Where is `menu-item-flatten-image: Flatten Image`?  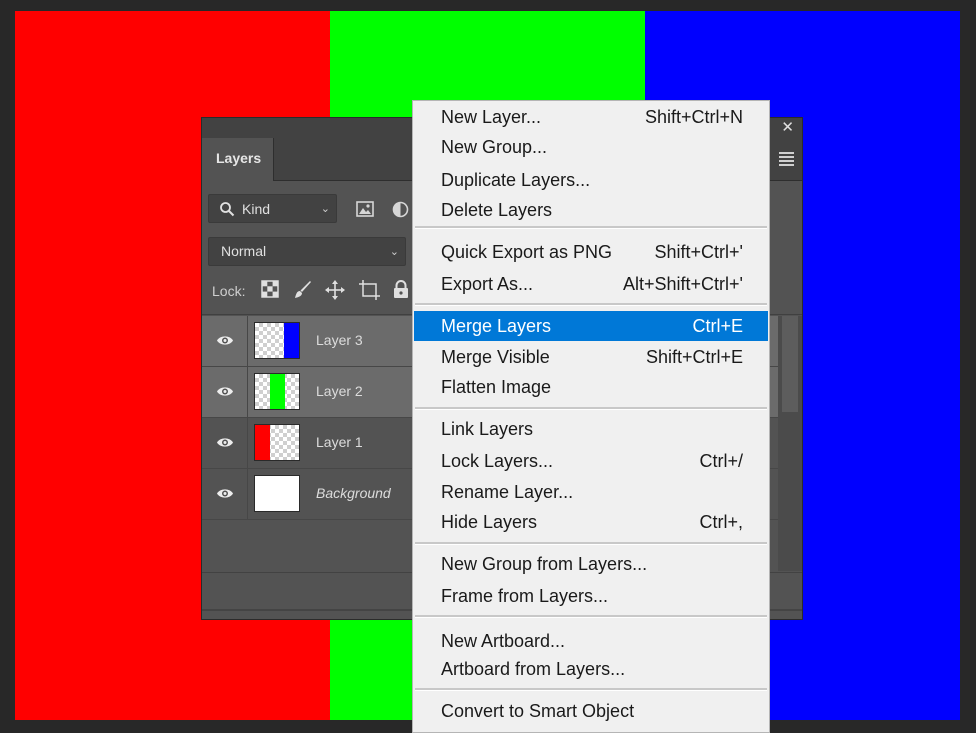
menu-item-flatten-image: Flatten Image is located at coordinates (591, 387).